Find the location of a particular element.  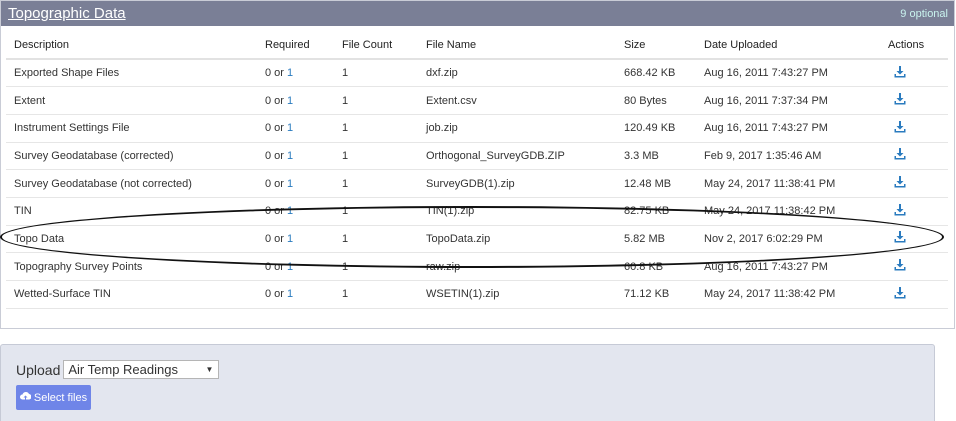

col-file-name: File Name is located at coordinates (517, 45).